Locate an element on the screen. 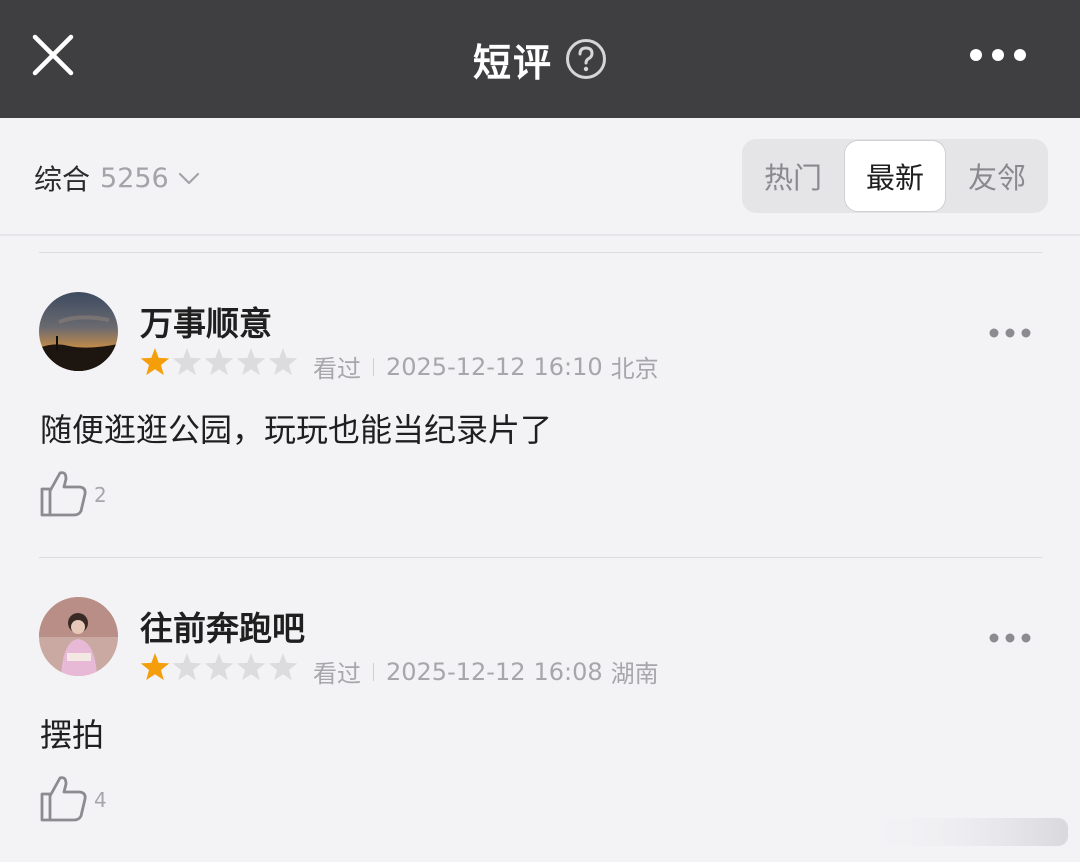 The height and width of the screenshot is (862, 1080). sort-tabs: 热门 最新 友邻 is located at coordinates (895, 176).